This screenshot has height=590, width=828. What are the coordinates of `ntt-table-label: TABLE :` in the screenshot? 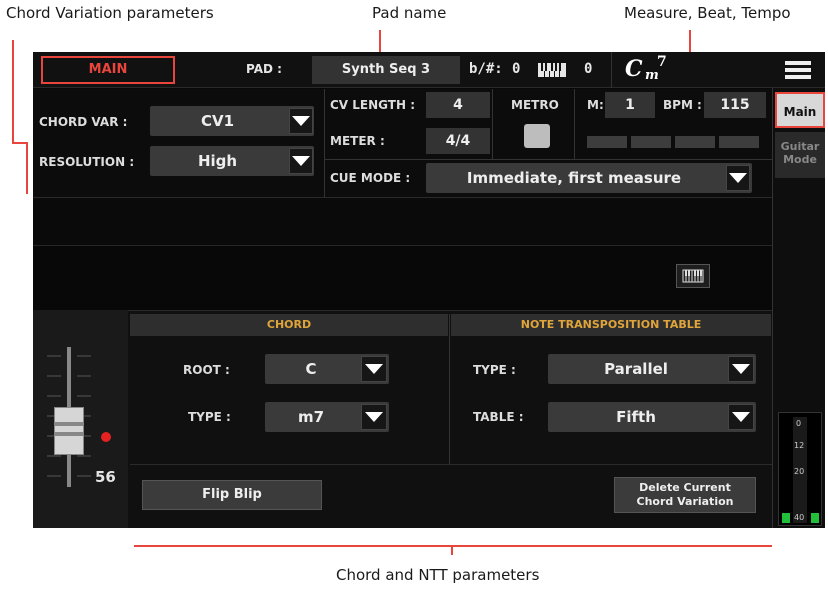 It's located at (498, 417).